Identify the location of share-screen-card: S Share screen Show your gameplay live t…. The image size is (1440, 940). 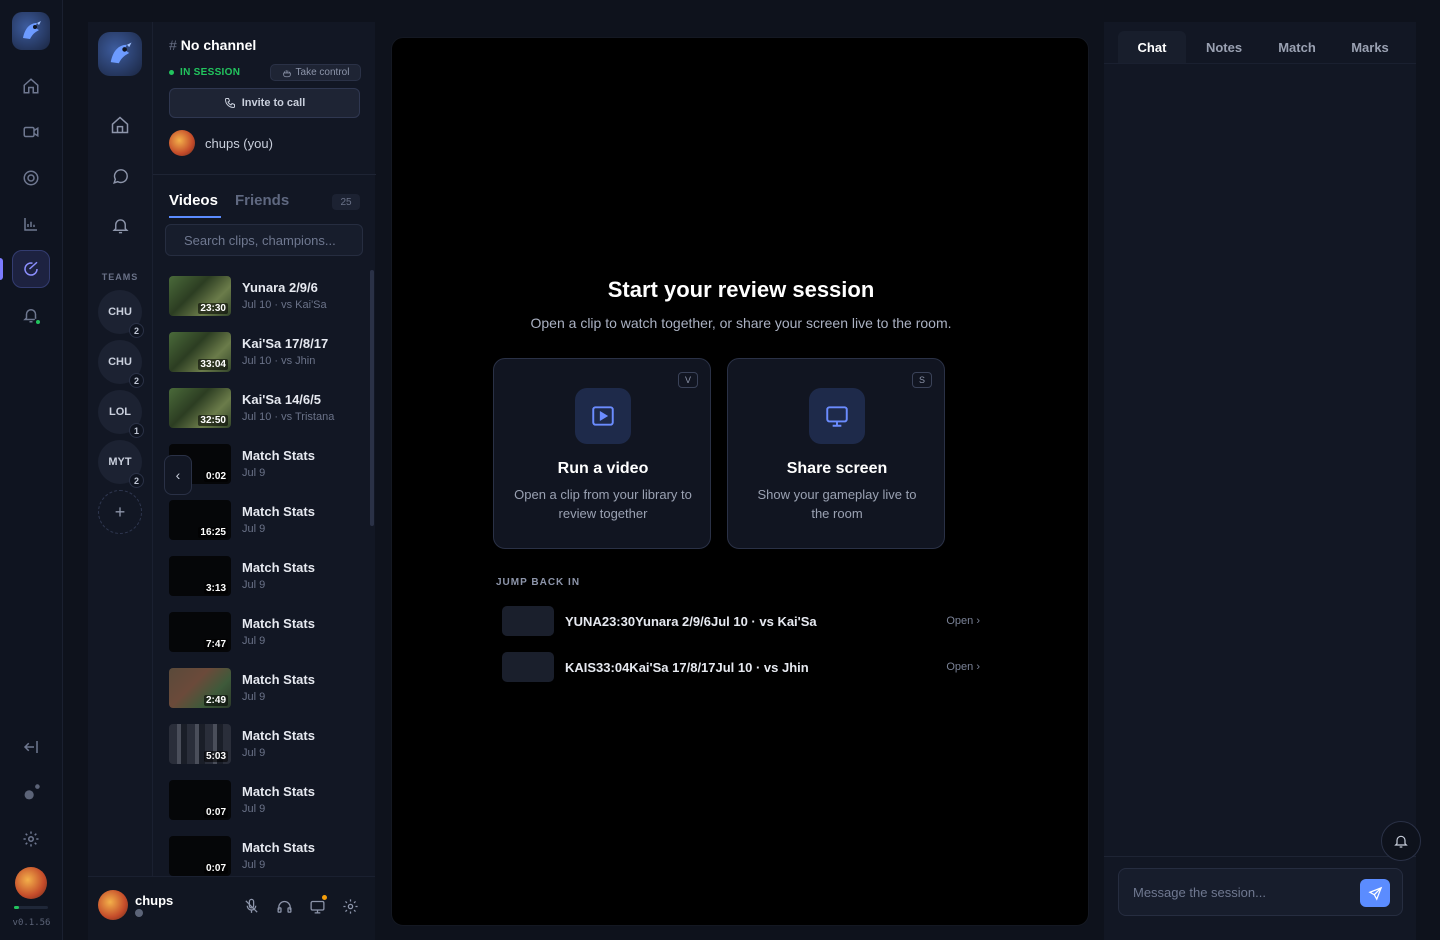
(836, 453).